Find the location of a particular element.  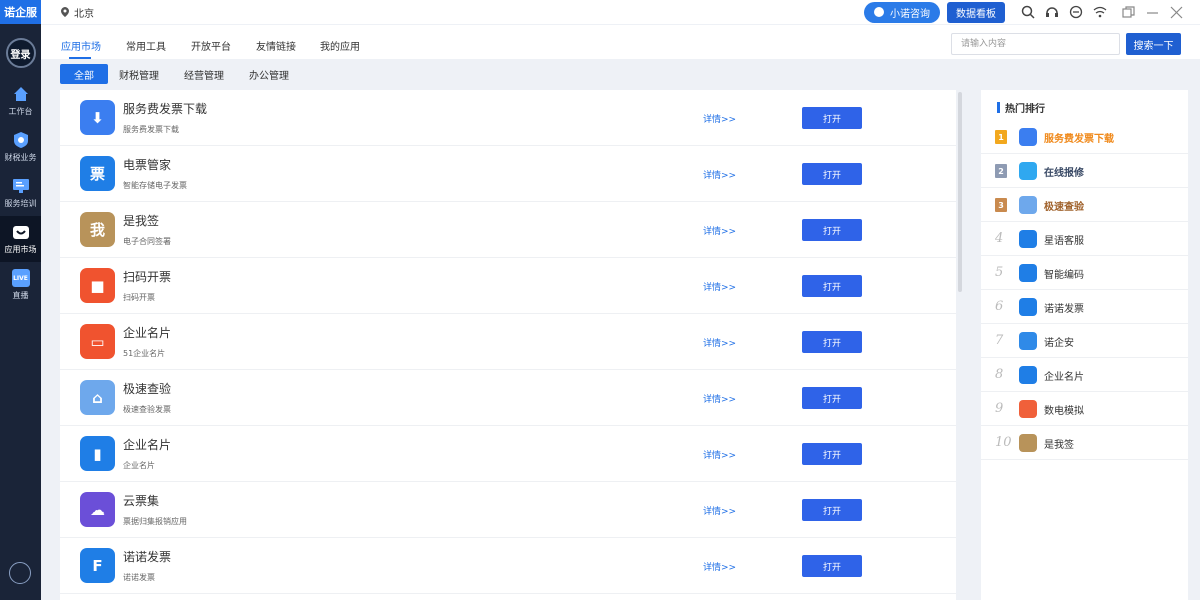

headset-icon is located at coordinates (1052, 12).